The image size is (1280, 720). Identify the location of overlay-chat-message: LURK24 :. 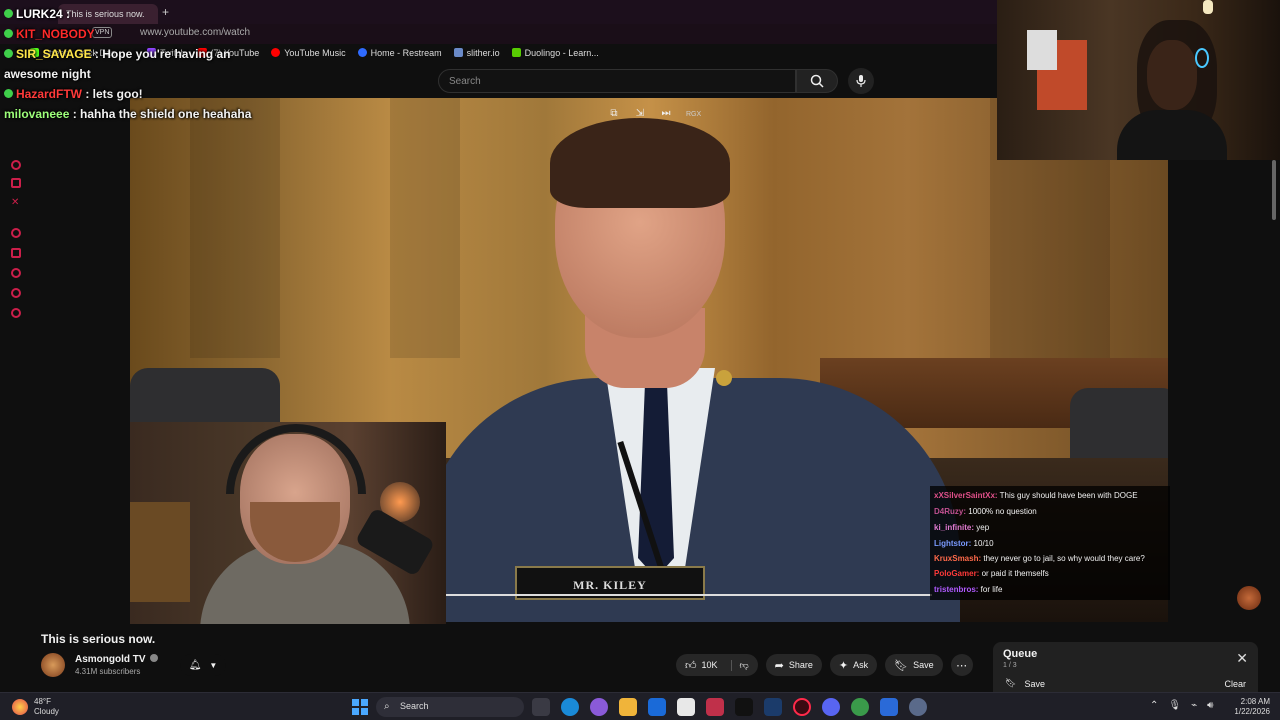
(134, 14).